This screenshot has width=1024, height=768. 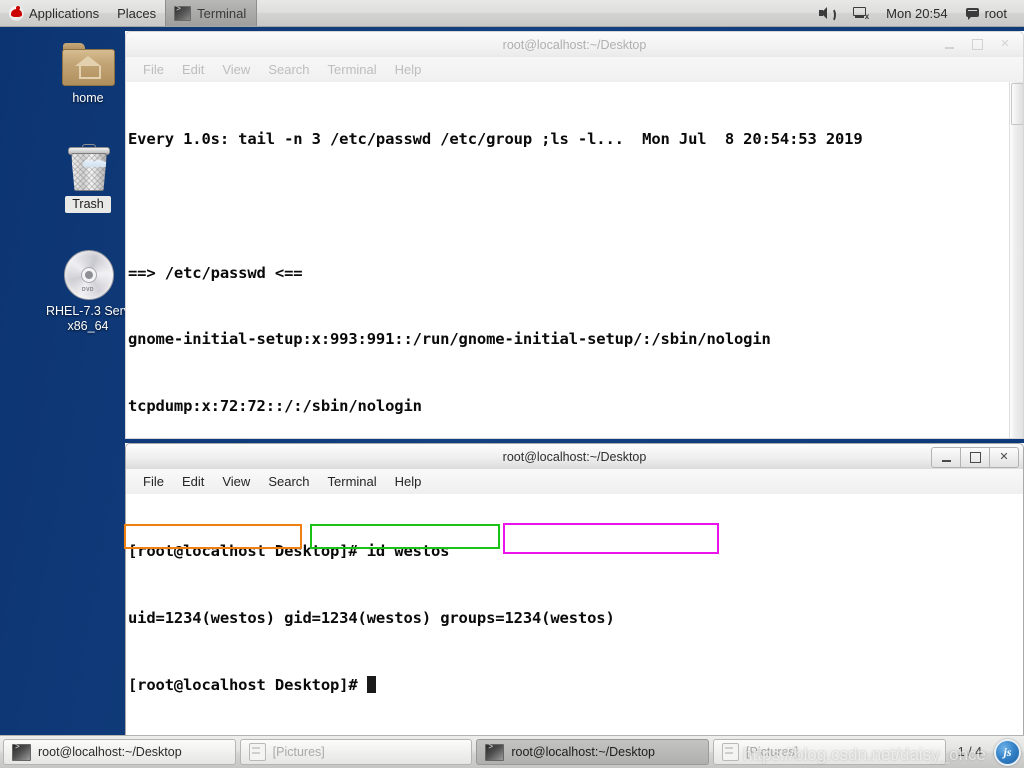 I want to click on dvd-disc-icon: DVD, so click(x=88, y=274).